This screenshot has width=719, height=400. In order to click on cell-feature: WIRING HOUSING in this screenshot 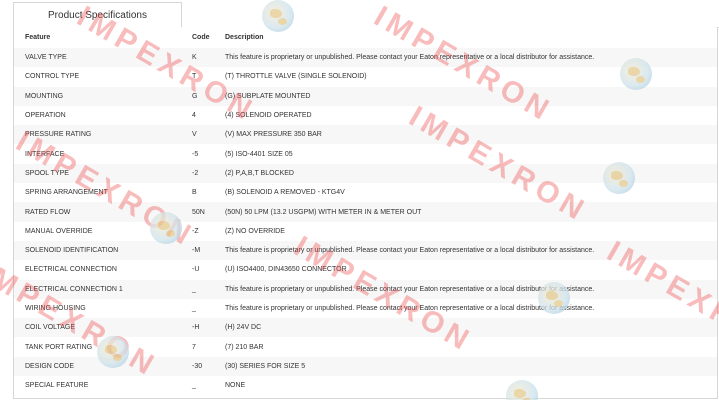, I will do `click(102, 308)`.